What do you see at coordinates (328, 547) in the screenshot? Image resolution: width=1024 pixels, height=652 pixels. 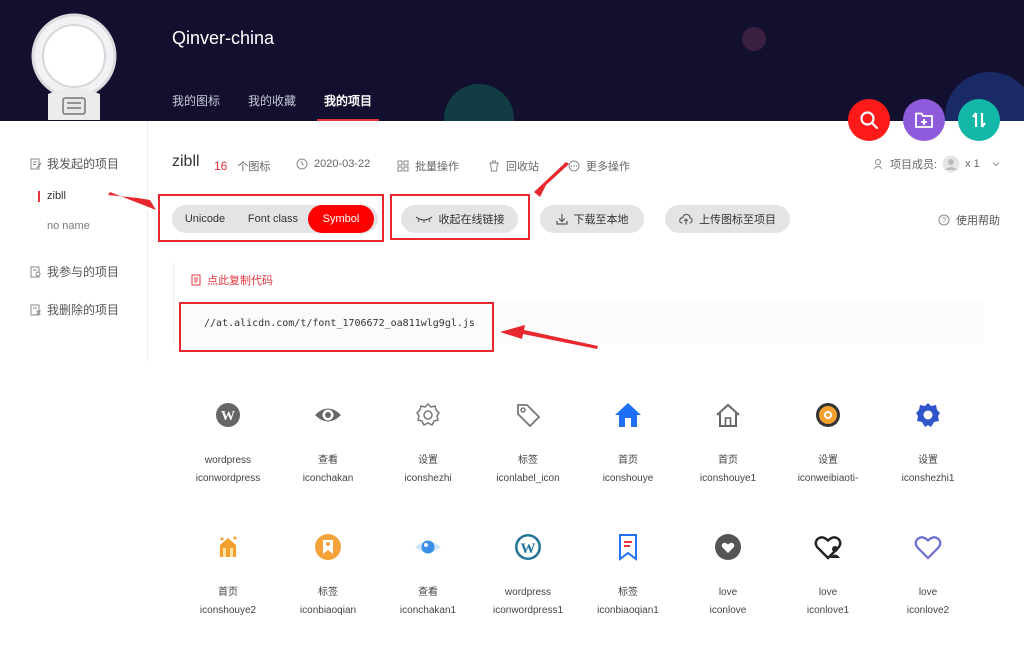 I see `tag-round-icon` at bounding box center [328, 547].